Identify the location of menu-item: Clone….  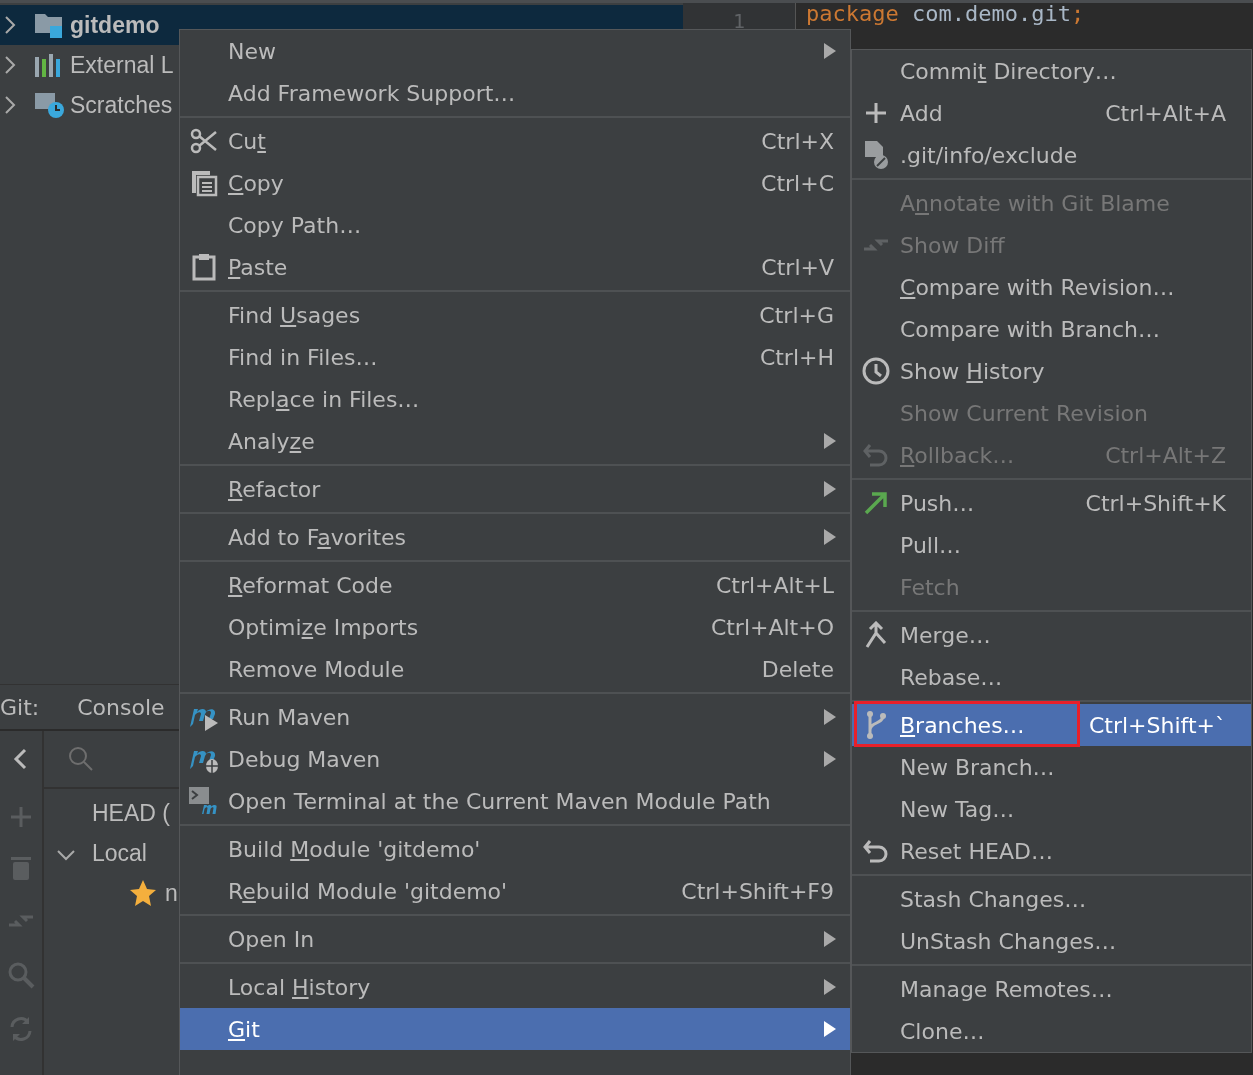
(1051, 1031).